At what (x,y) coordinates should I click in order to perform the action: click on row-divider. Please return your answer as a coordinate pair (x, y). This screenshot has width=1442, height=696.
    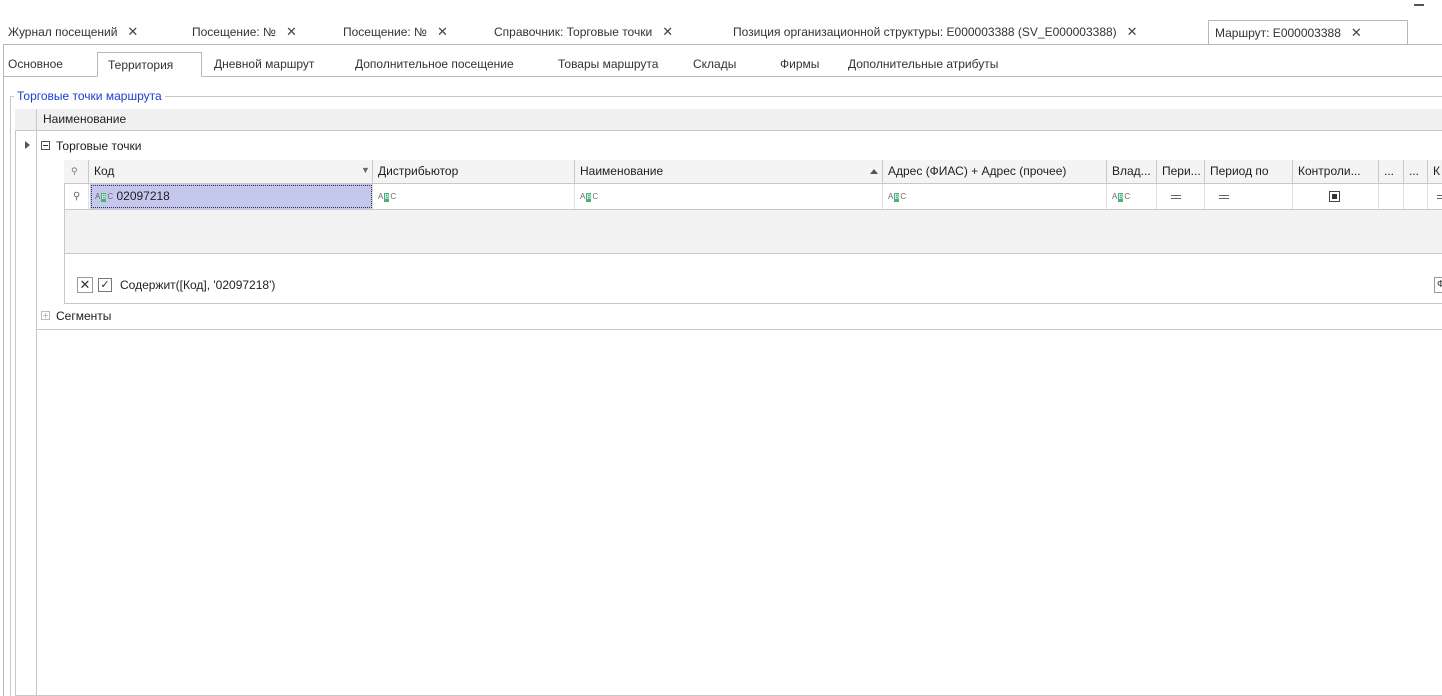
    Looking at the image, I should click on (739, 329).